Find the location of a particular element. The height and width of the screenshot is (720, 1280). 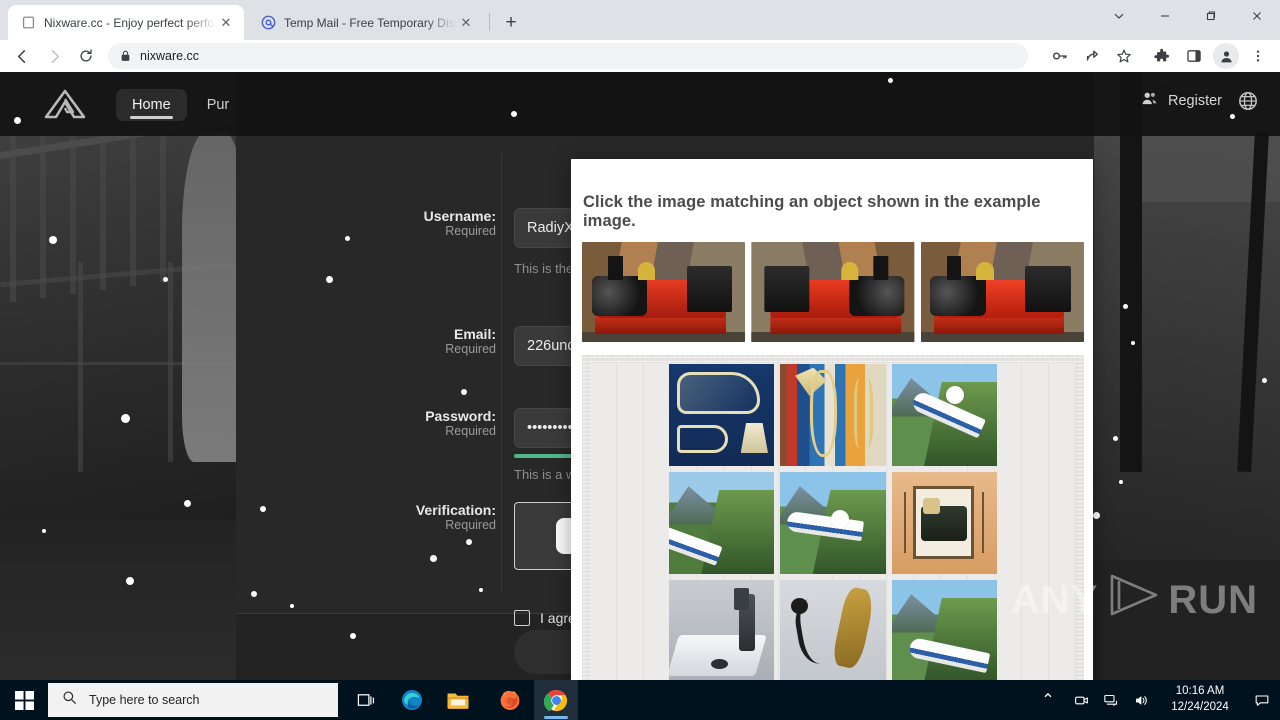

address-bar: nixware.cc is located at coordinates (568, 56).